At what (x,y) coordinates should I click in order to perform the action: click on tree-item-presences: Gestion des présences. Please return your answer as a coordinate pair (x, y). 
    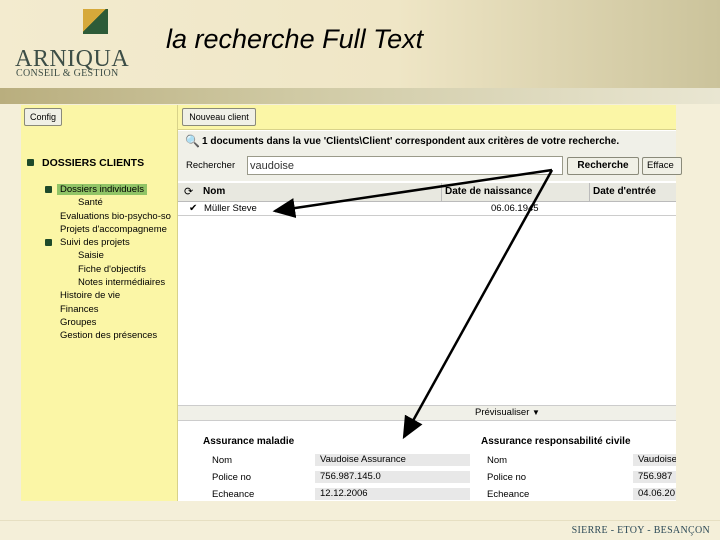
    Looking at the image, I should click on (108, 335).